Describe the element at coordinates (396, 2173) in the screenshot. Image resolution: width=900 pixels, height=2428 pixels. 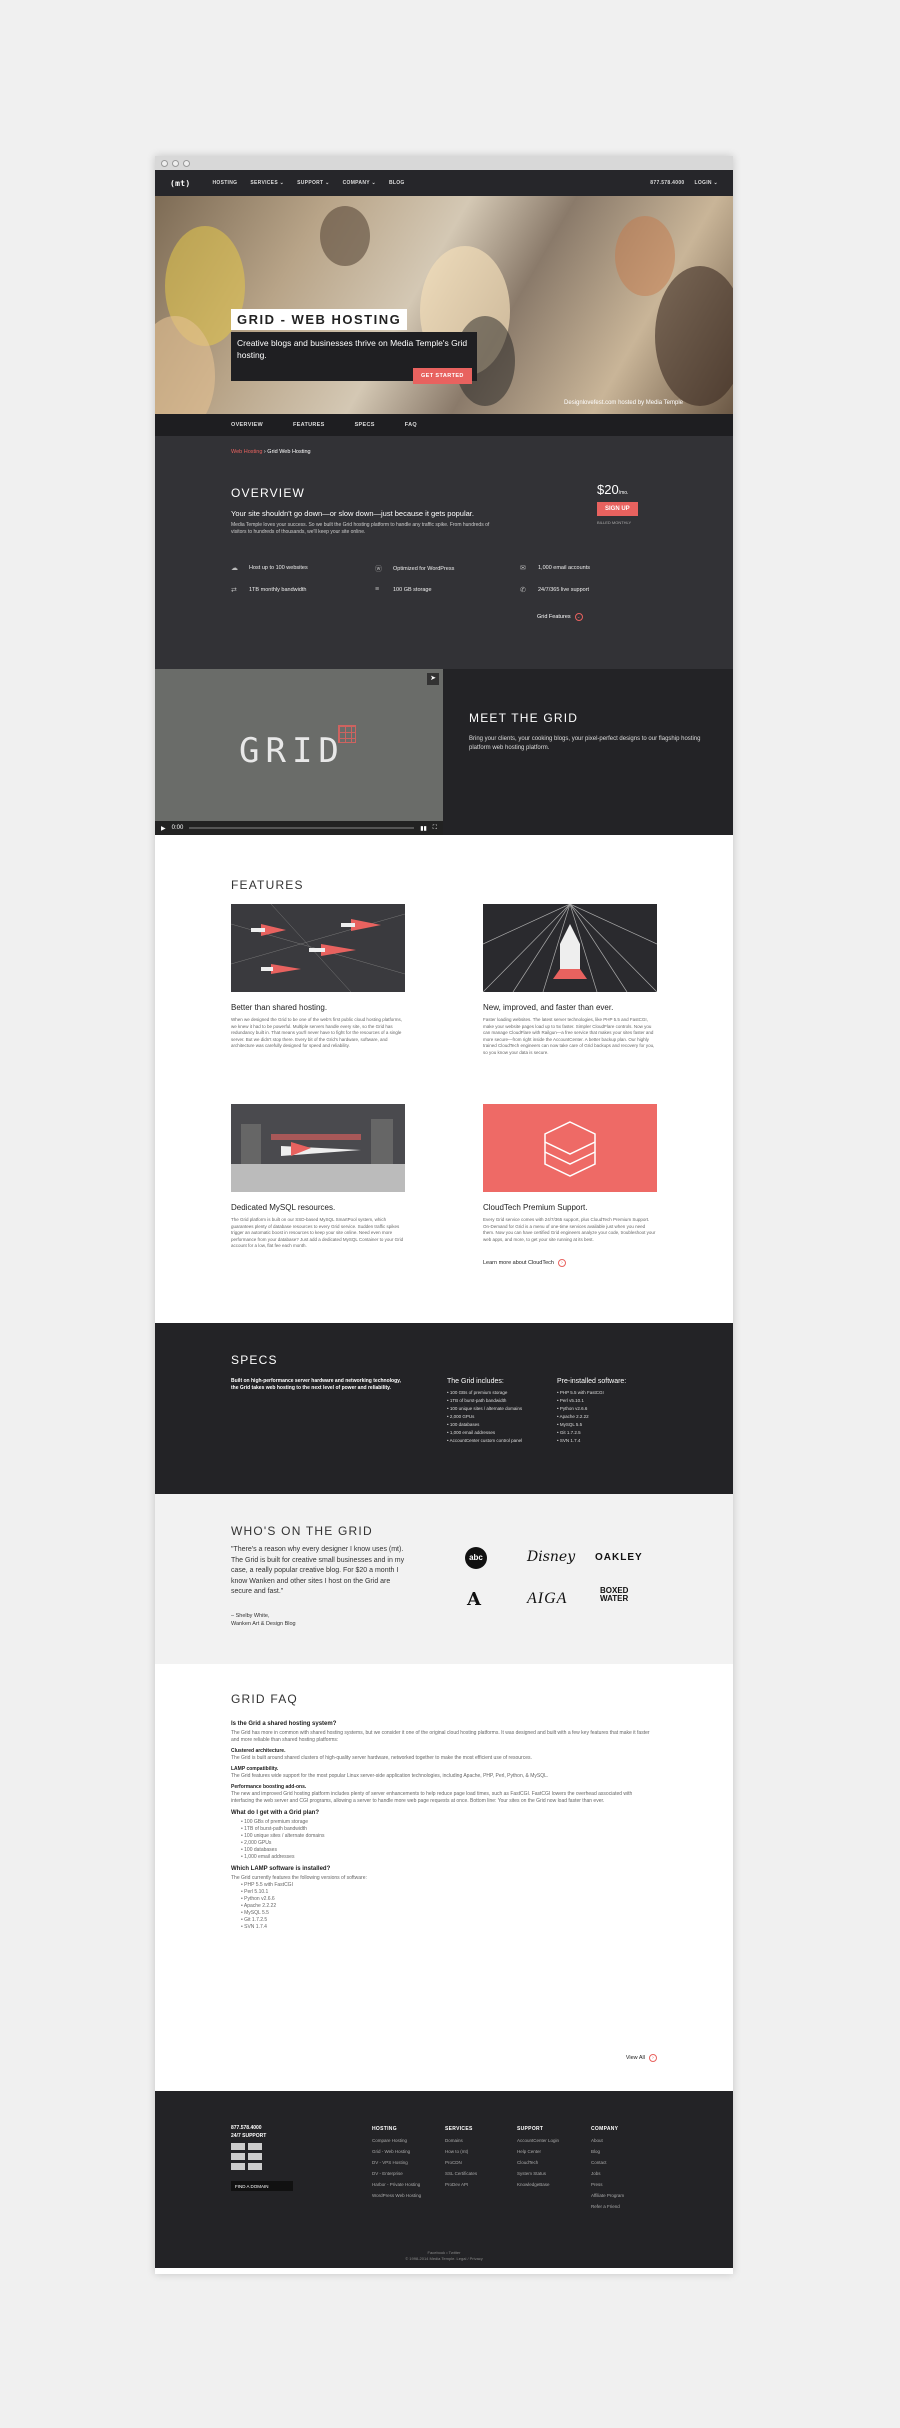
I see `footer-link: DV - Enterprise` at that location.